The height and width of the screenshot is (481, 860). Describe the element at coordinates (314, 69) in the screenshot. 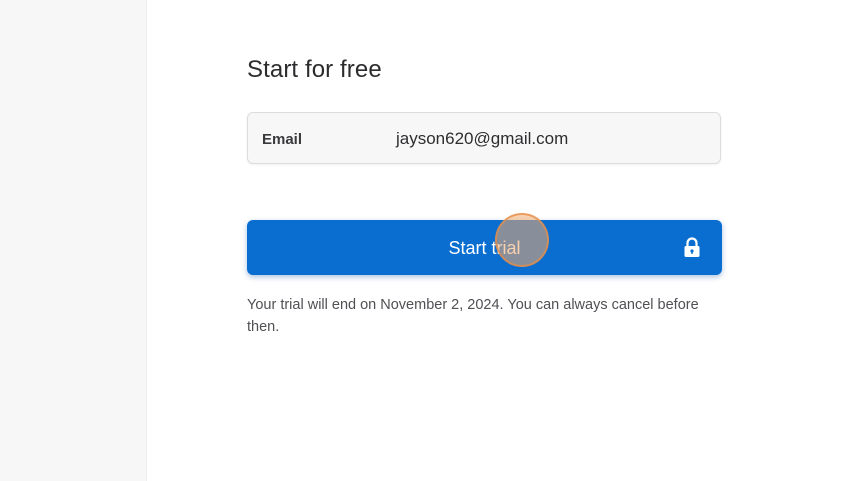

I see `page-title: Start for free` at that location.